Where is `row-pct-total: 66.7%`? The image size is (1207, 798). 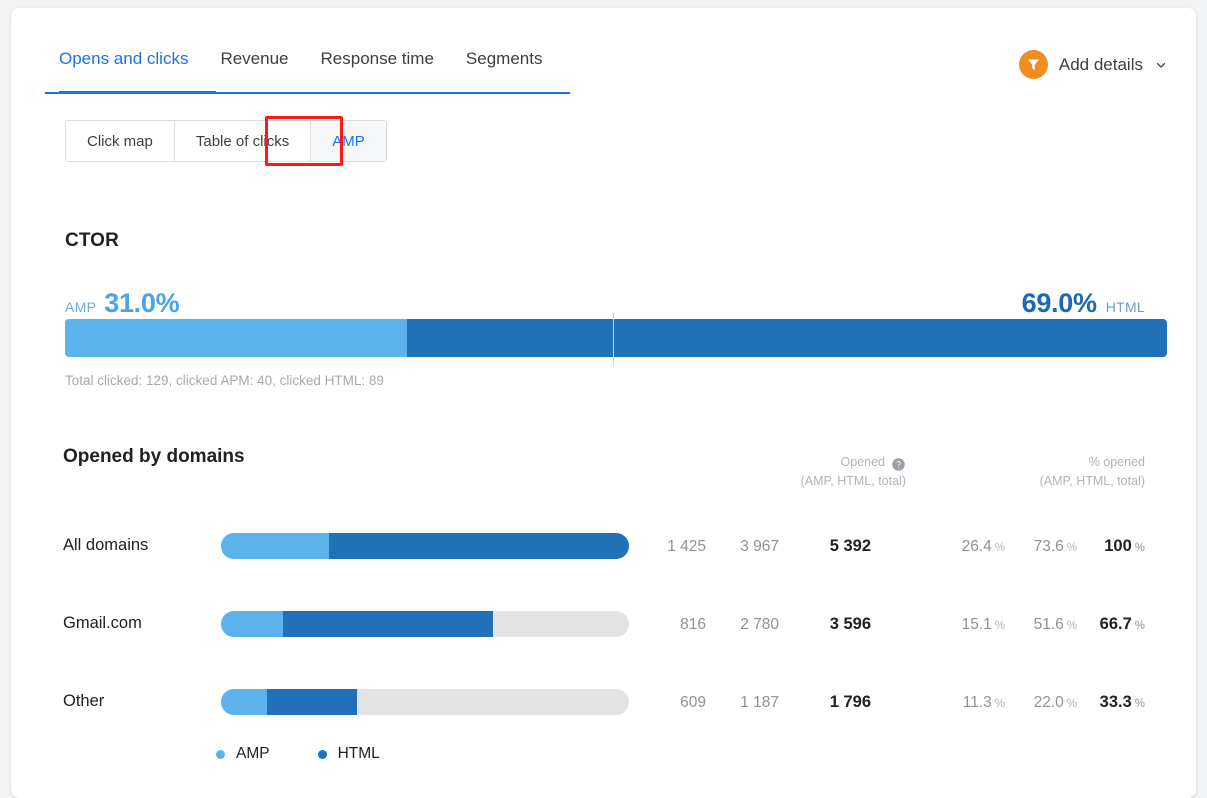 row-pct-total: 66.7% is located at coordinates (1122, 624).